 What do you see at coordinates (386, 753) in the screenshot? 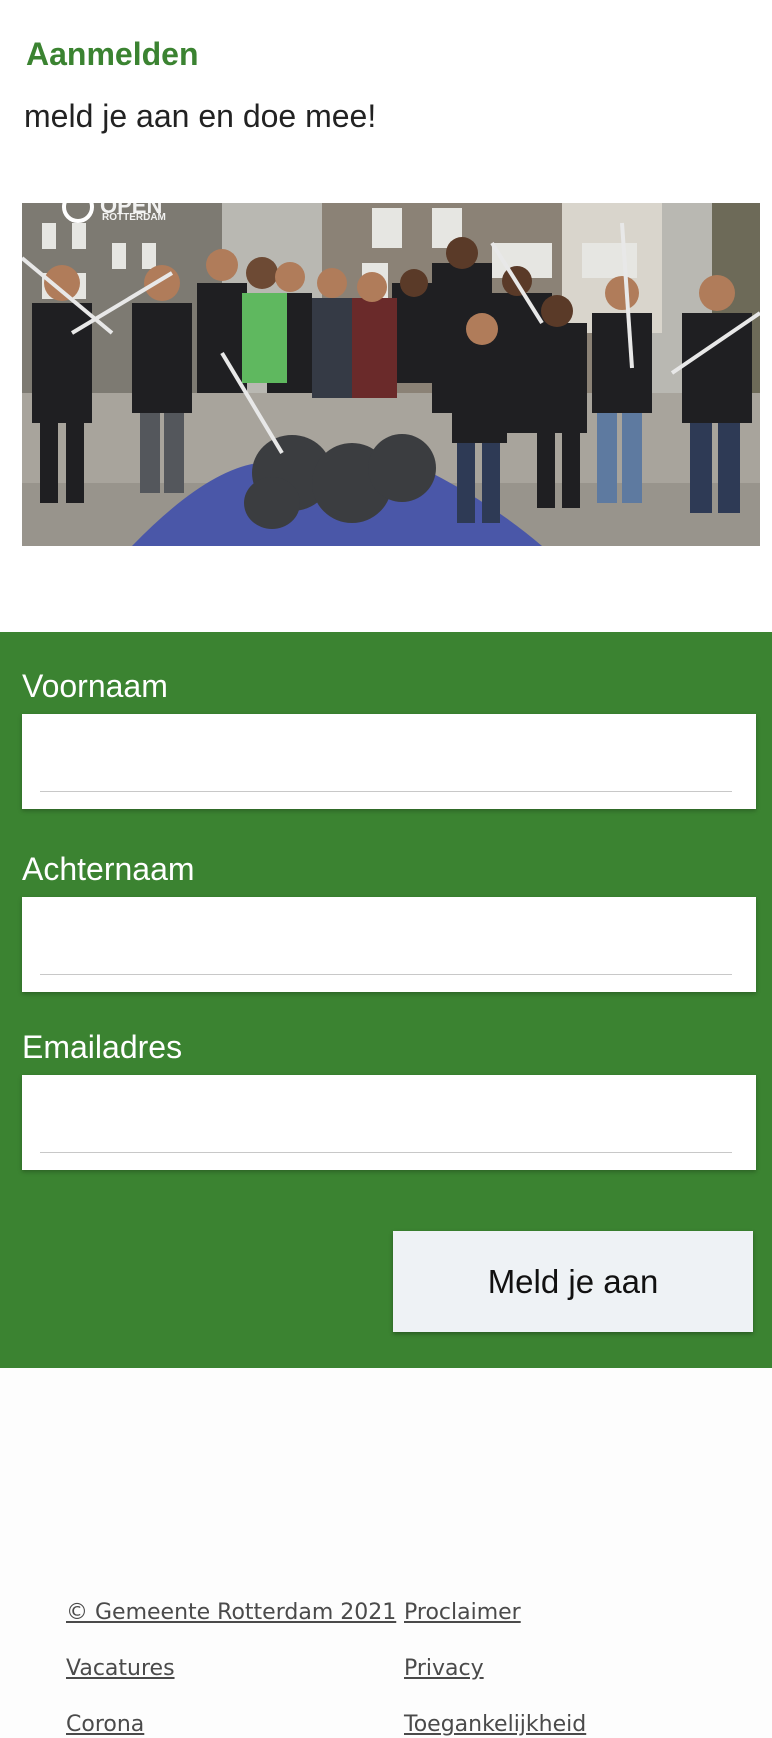
I see `first-name-input` at bounding box center [386, 753].